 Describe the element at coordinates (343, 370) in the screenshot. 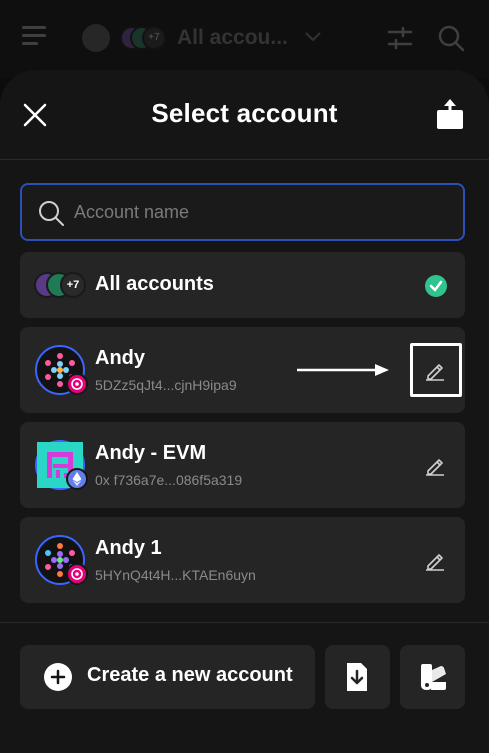

I see `annotation-arrow` at that location.